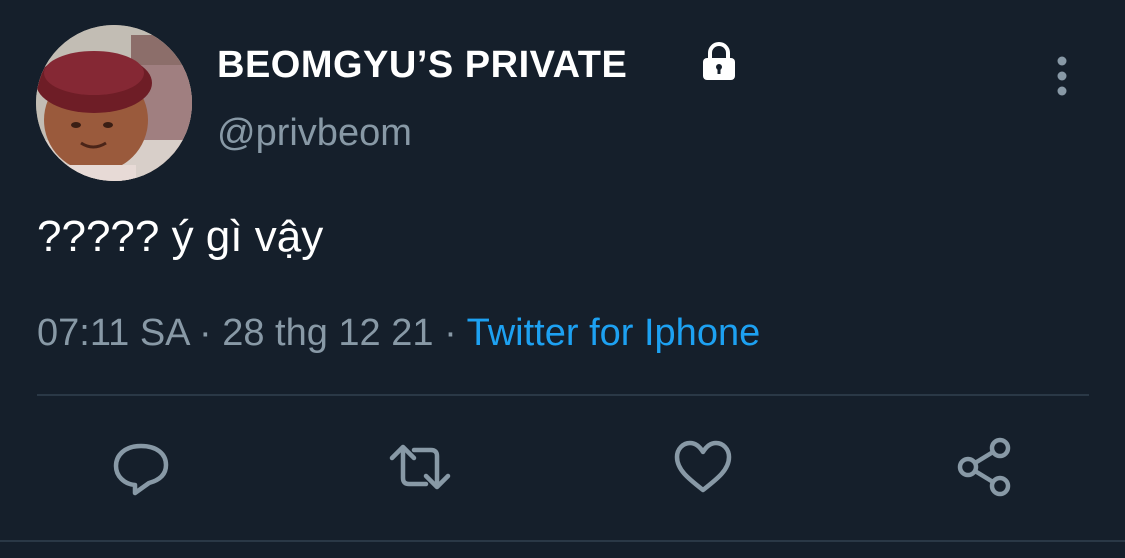 Image resolution: width=1125 pixels, height=558 pixels. What do you see at coordinates (141, 469) in the screenshot?
I see `reply-icon` at bounding box center [141, 469].